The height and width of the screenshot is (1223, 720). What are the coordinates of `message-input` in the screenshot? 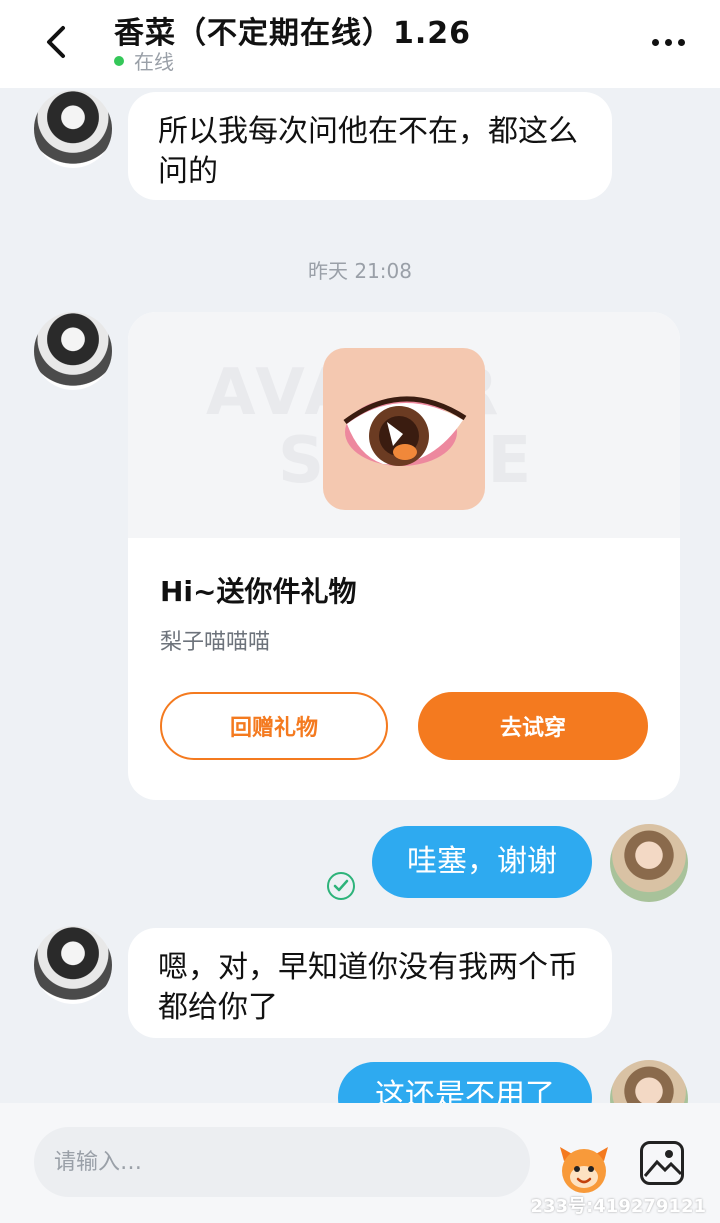 It's located at (282, 1162).